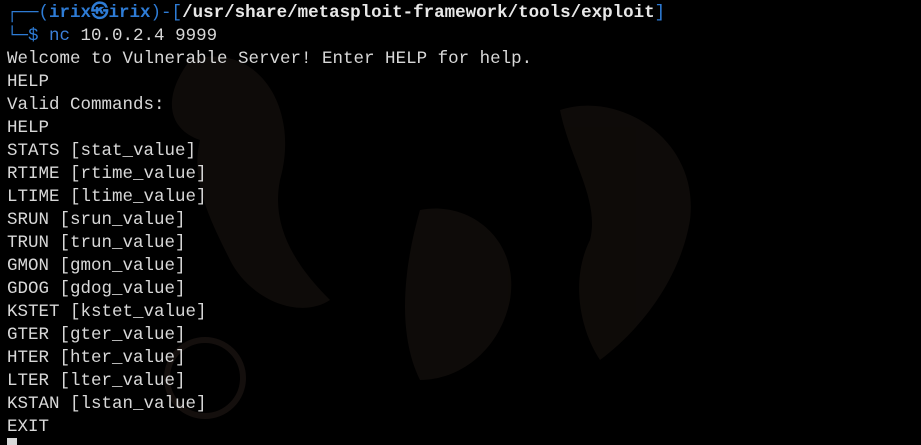 The image size is (921, 445). Describe the element at coordinates (96, 381) in the screenshot. I see `output-line: LTER [lter_value]` at that location.